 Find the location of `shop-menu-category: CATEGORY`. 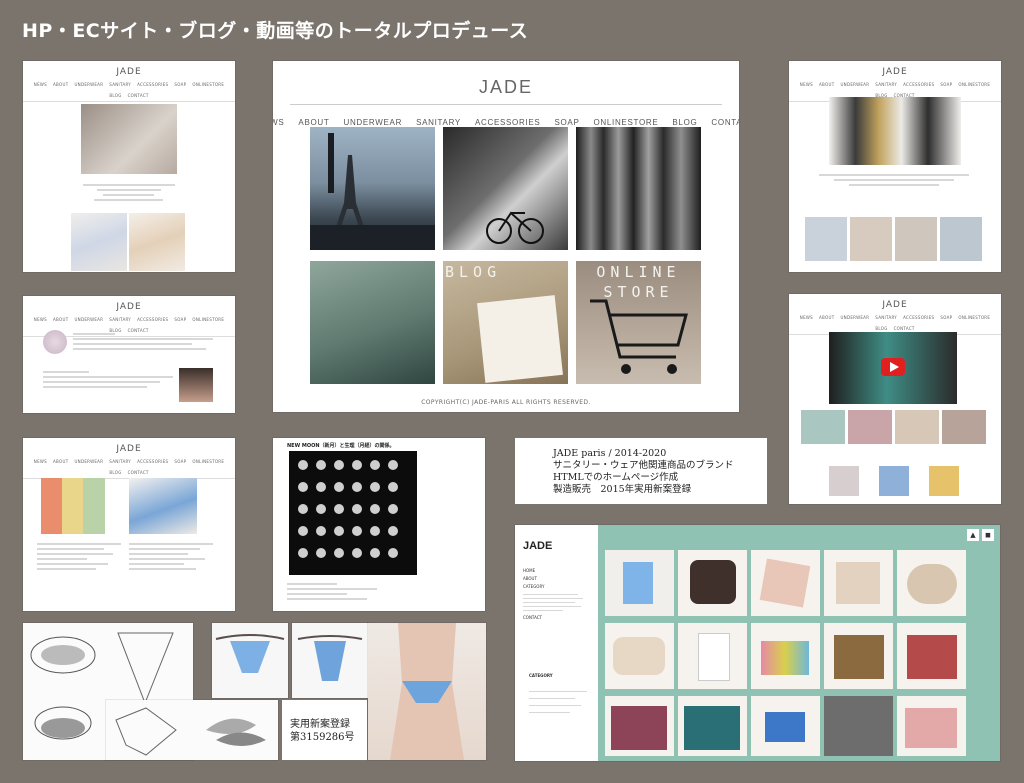

shop-menu-category: CATEGORY is located at coordinates (553, 587).